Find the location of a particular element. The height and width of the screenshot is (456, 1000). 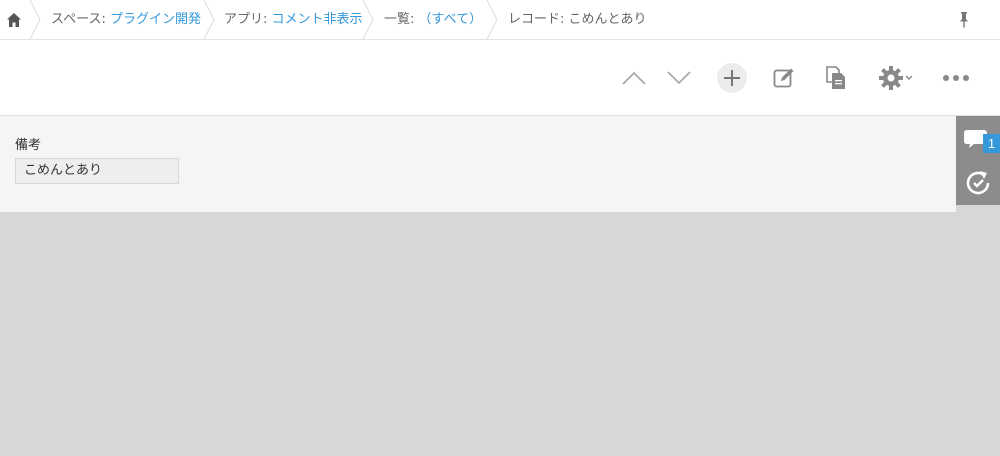

home-icon is located at coordinates (14, 20).